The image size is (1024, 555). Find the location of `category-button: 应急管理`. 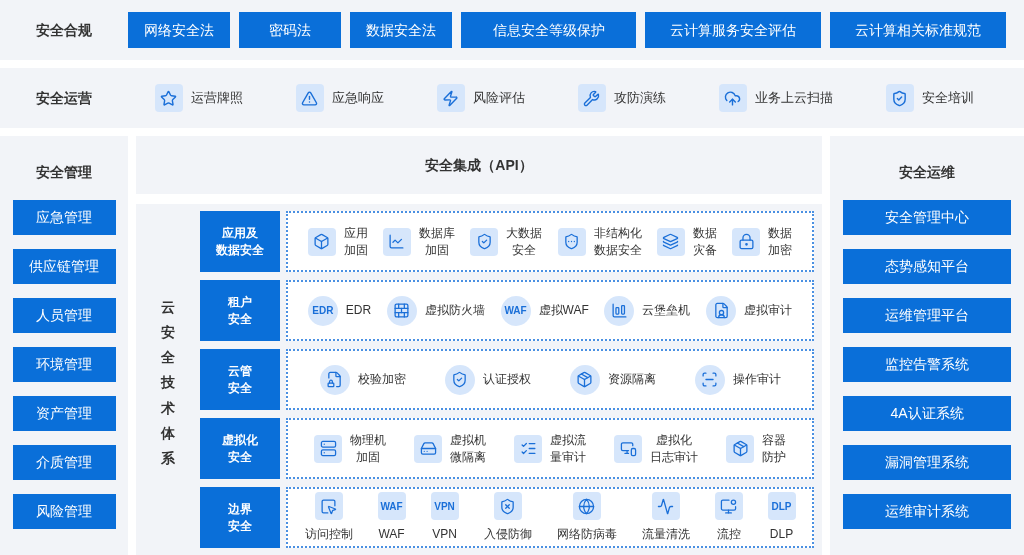

category-button: 应急管理 is located at coordinates (64, 217).